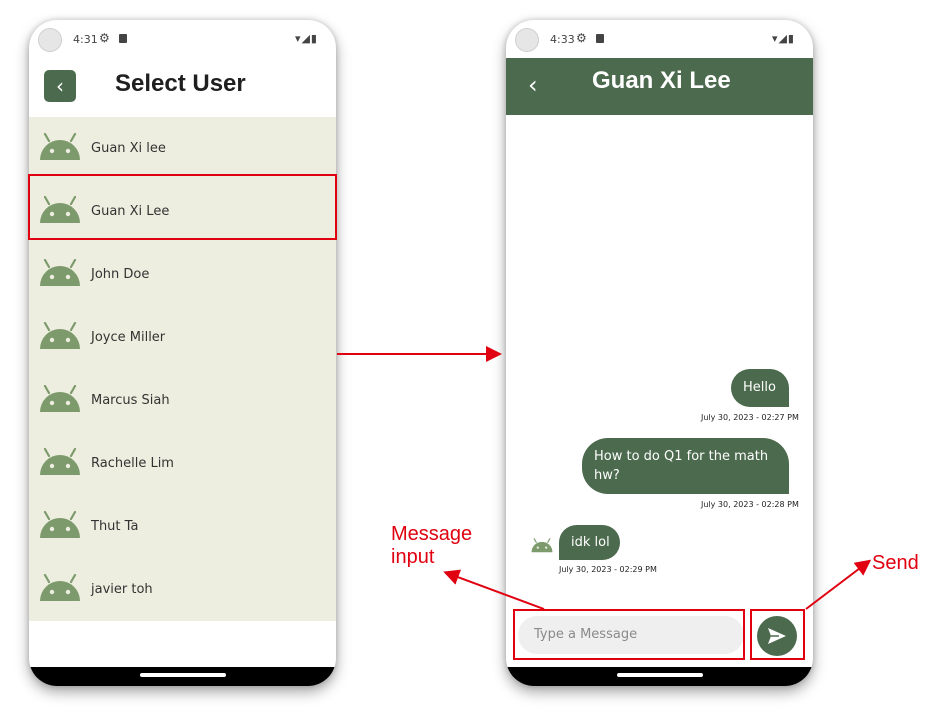  What do you see at coordinates (413, 557) in the screenshot?
I see `callout-line: input` at bounding box center [413, 557].